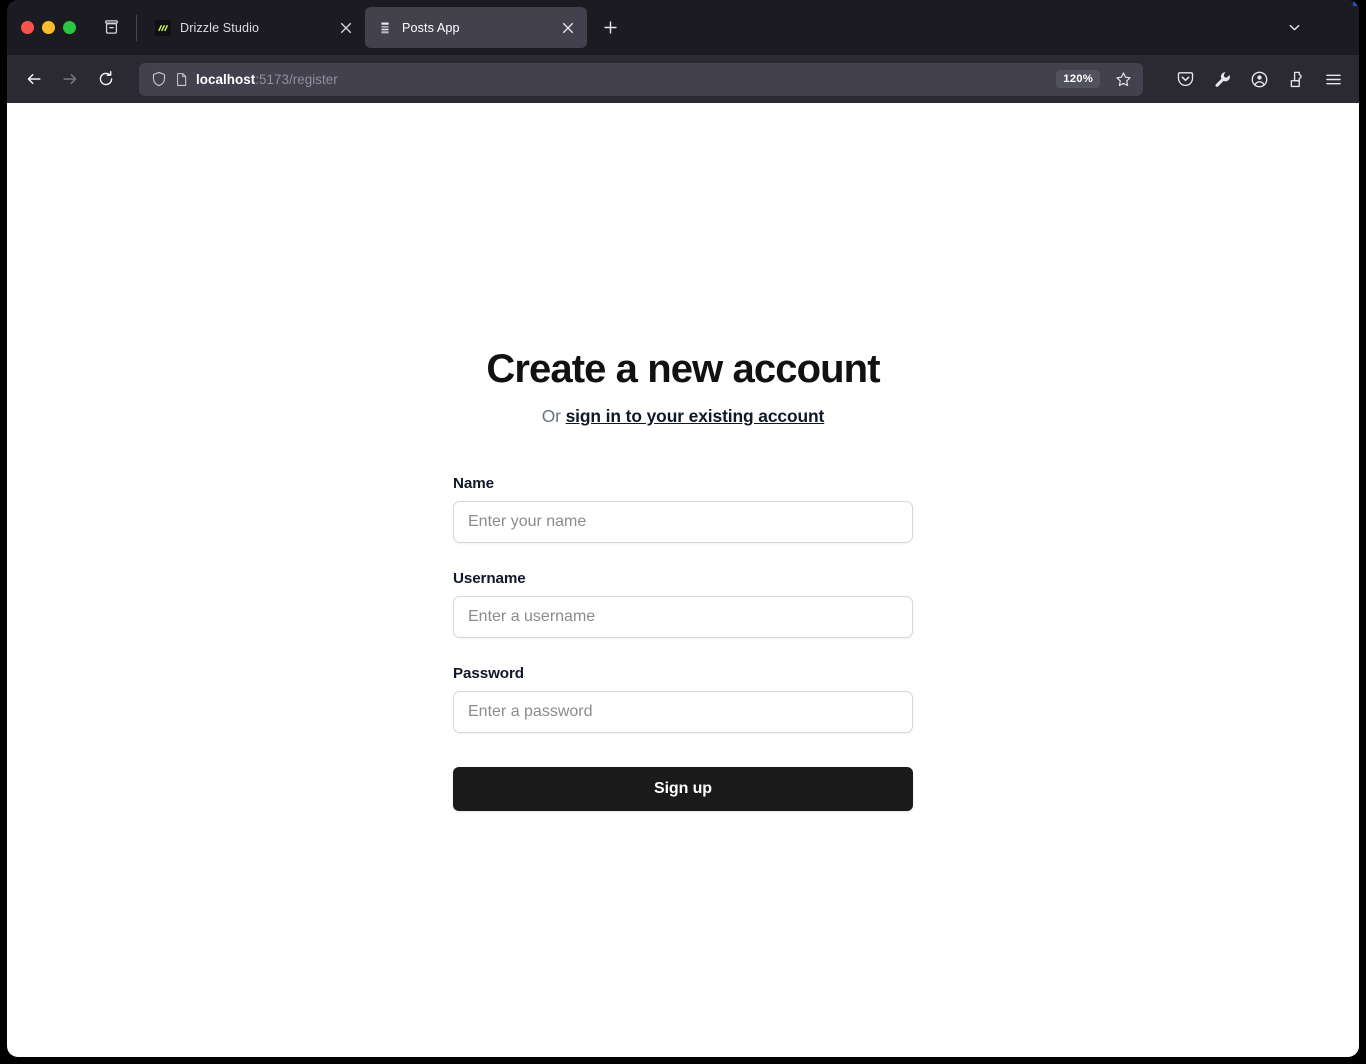 The image size is (1366, 1064). I want to click on url-host: localhost, so click(226, 79).